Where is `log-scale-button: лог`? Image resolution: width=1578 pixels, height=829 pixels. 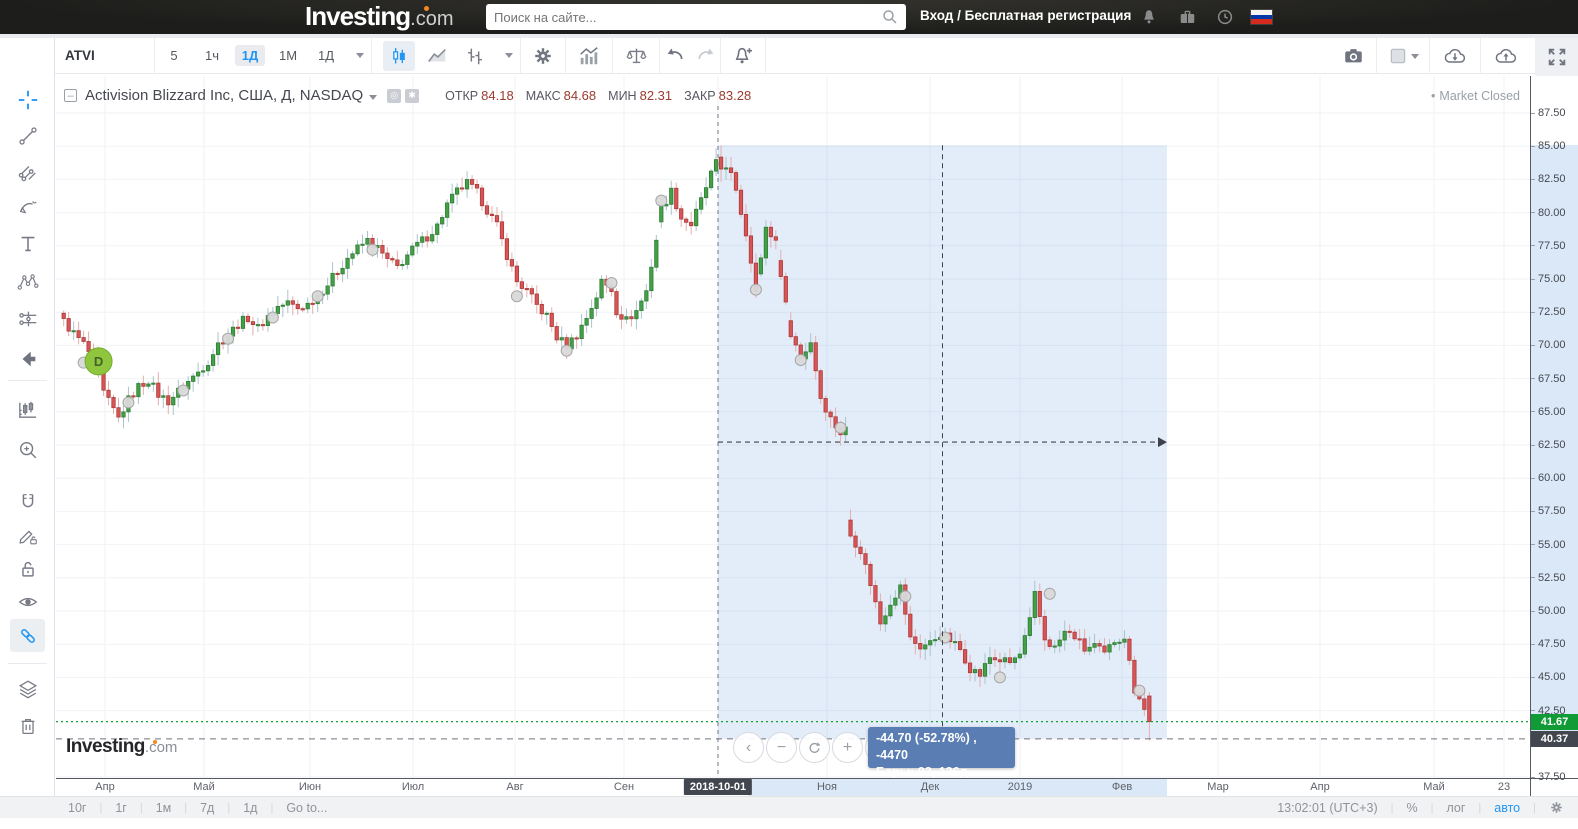 log-scale-button: лог is located at coordinates (1455, 808).